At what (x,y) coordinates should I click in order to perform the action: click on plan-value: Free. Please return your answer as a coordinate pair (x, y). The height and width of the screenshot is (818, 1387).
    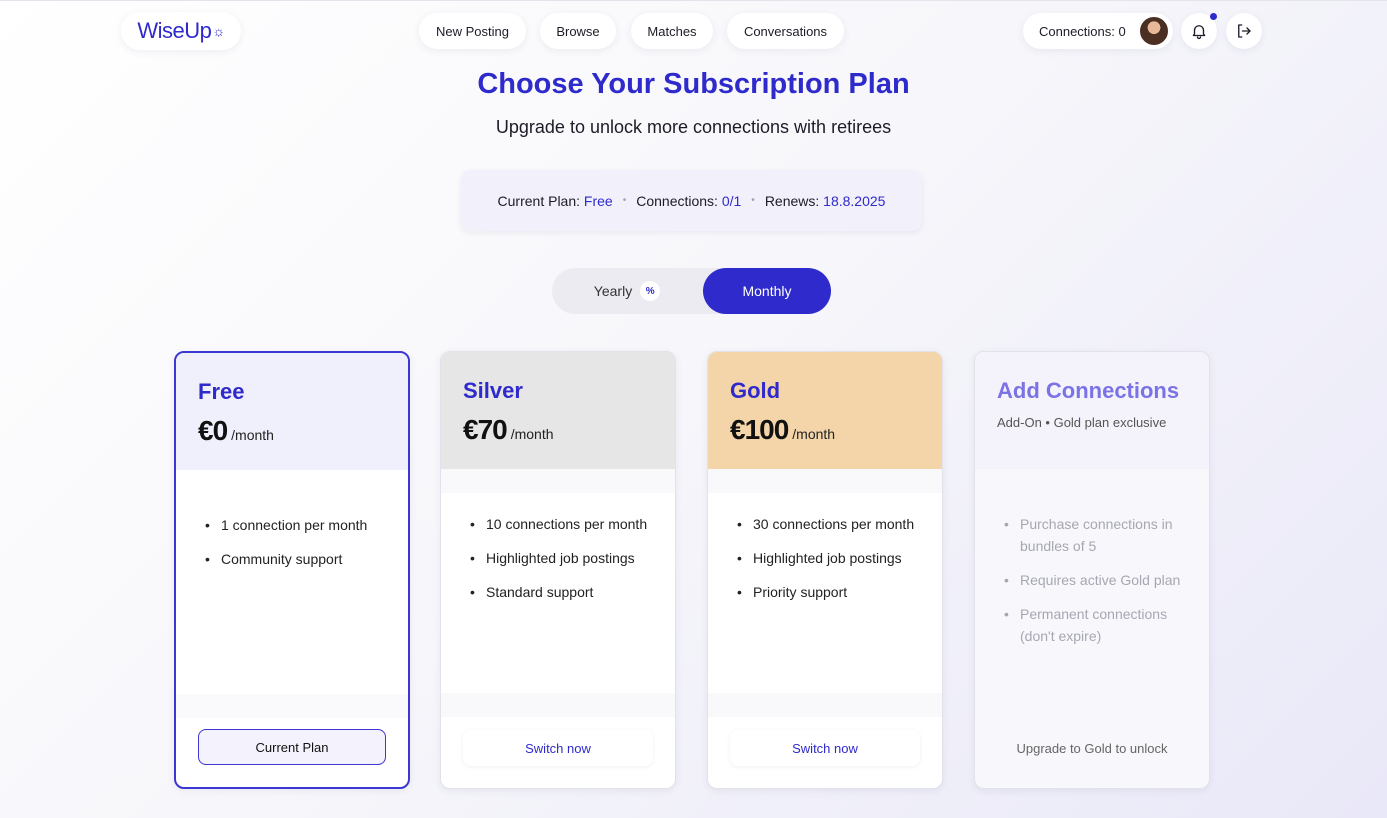
    Looking at the image, I should click on (598, 200).